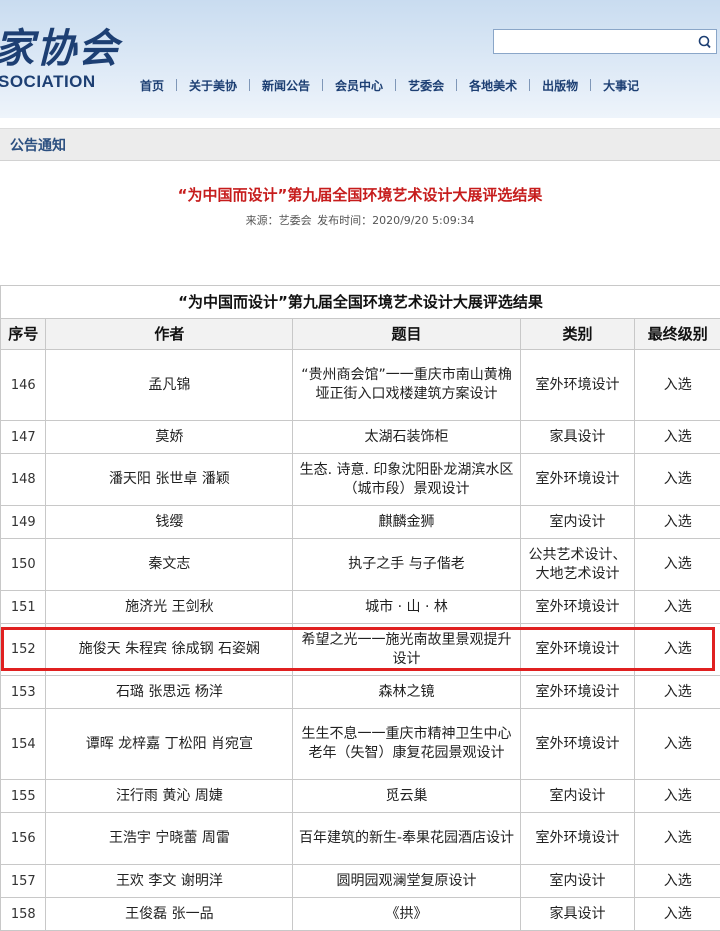 This screenshot has width=720, height=931. Describe the element at coordinates (152, 85) in the screenshot. I see `nav-home: 首页` at that location.